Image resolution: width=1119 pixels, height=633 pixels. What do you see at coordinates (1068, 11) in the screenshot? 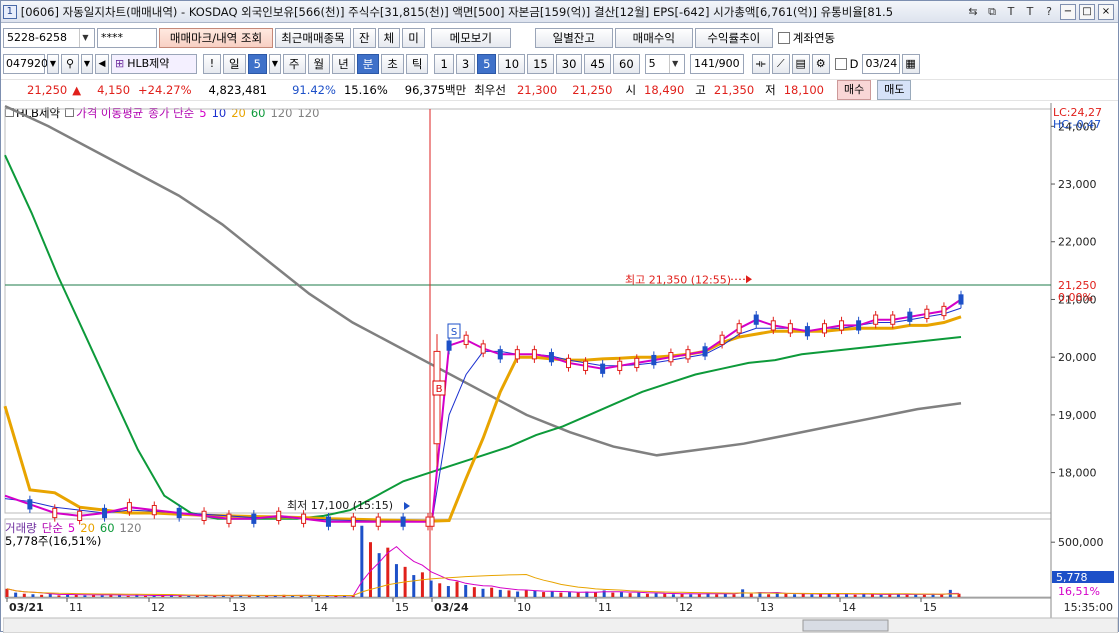
I see `minimize-button: −` at bounding box center [1068, 11].